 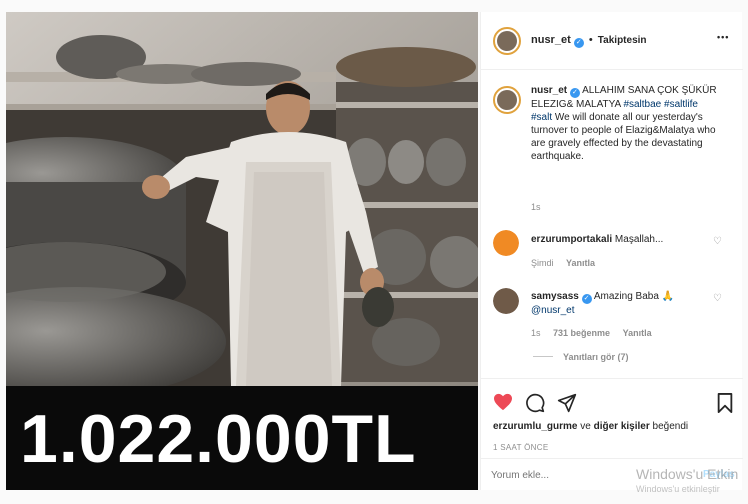 What do you see at coordinates (536, 333) in the screenshot?
I see `comment-time: 1s` at bounding box center [536, 333].